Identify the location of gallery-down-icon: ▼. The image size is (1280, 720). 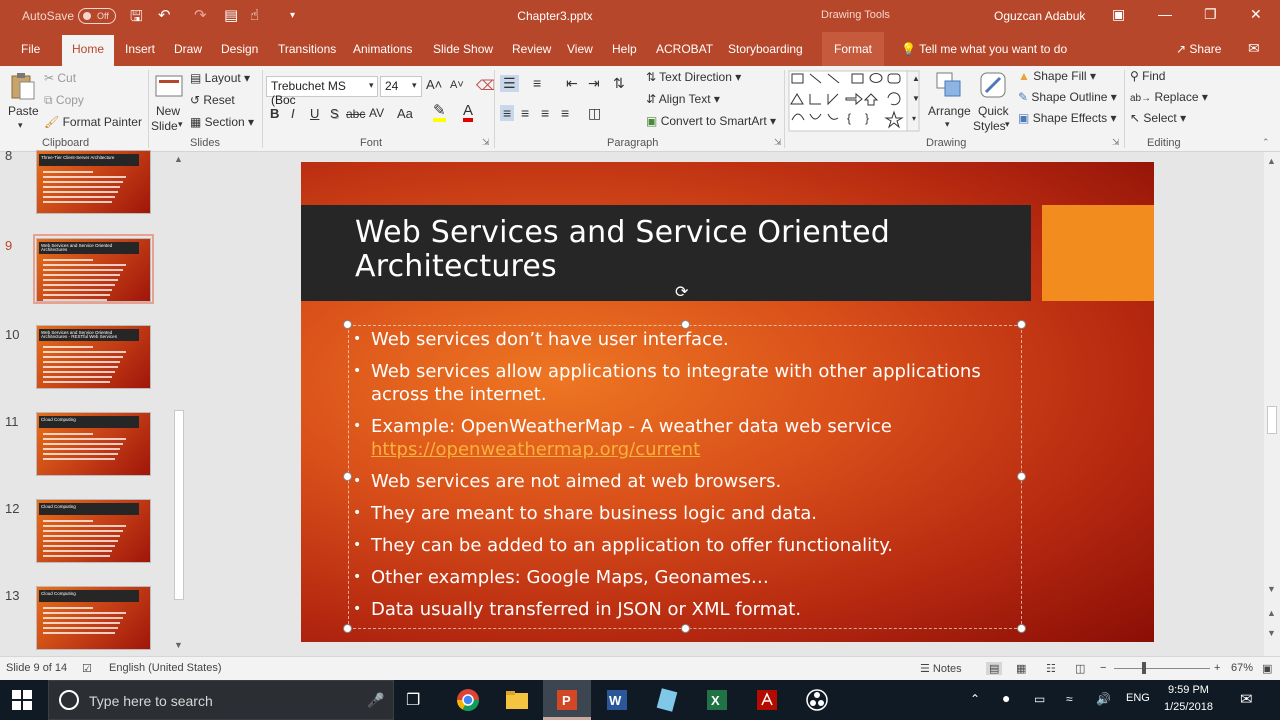
(916, 98).